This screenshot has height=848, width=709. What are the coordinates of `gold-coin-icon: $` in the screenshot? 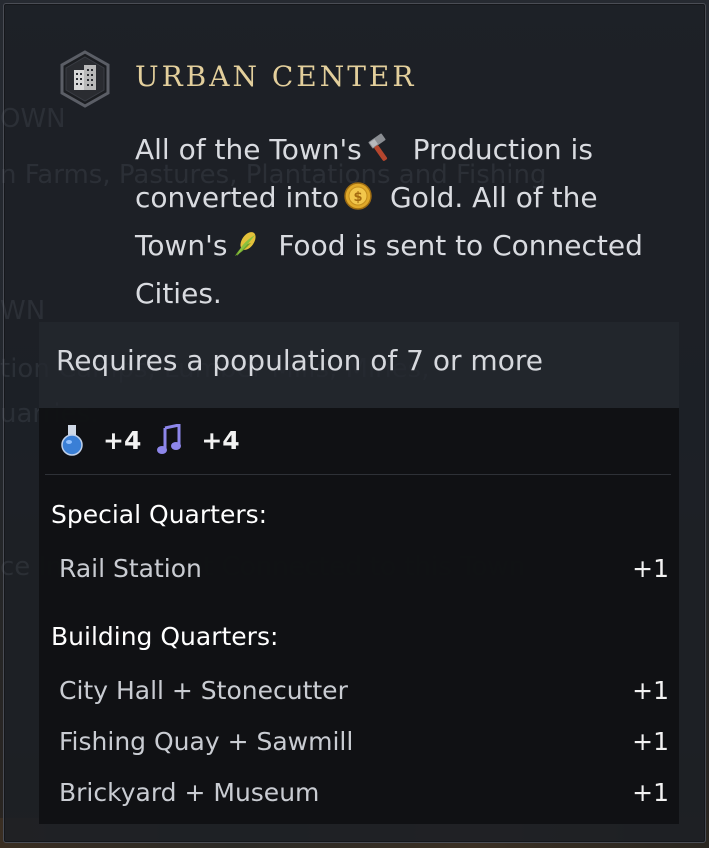 It's located at (358, 196).